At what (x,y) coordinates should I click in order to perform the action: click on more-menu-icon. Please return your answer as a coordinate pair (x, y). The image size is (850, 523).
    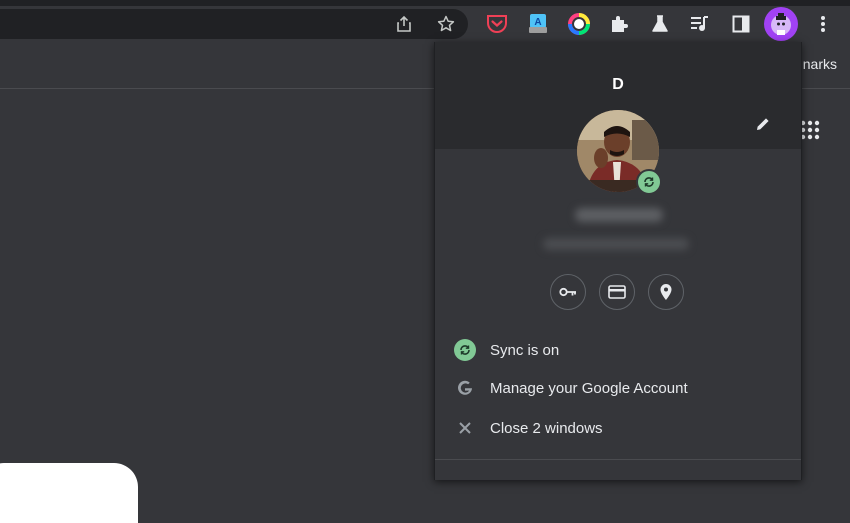
    Looking at the image, I should click on (823, 24).